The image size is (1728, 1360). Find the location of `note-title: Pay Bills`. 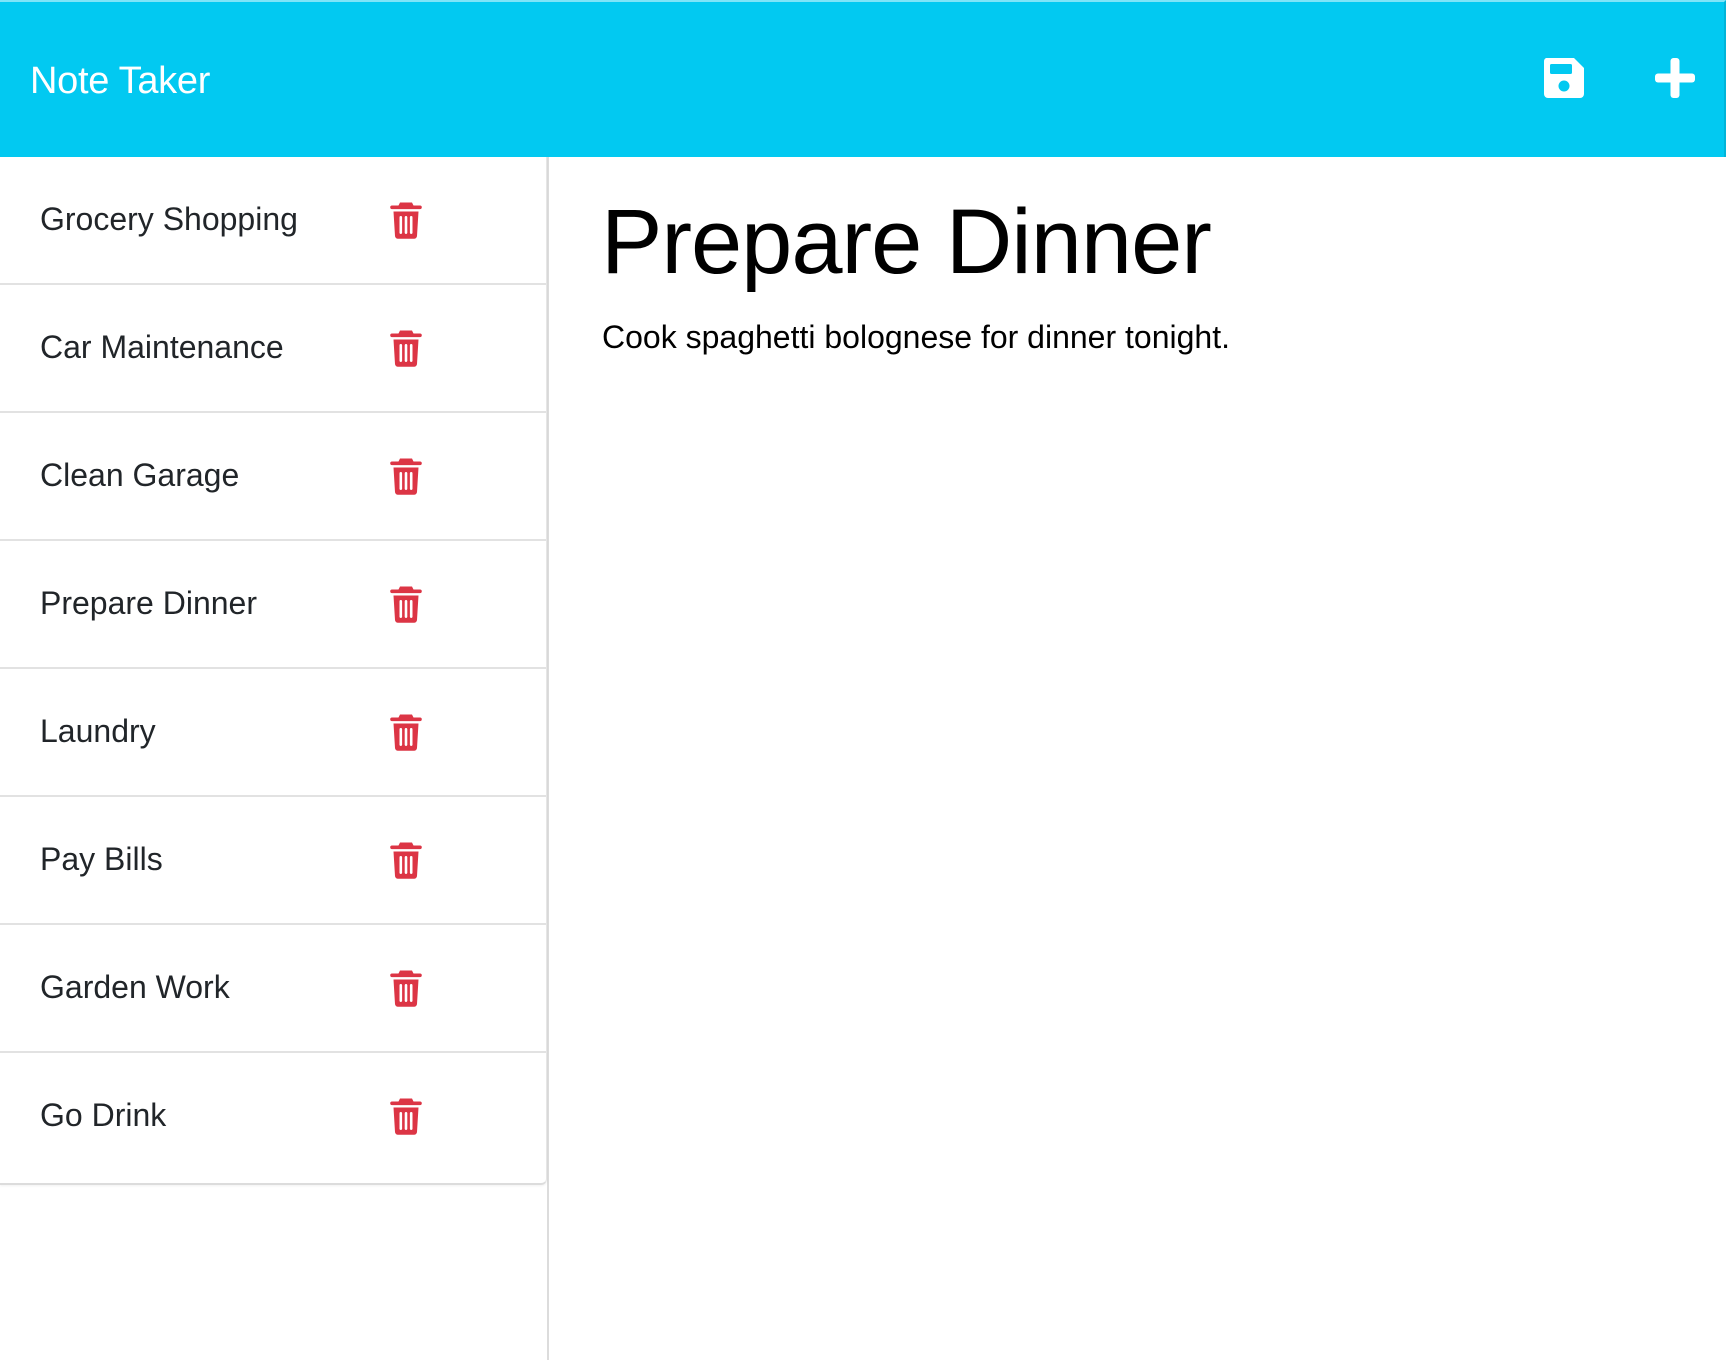

note-title: Pay Bills is located at coordinates (101, 859).